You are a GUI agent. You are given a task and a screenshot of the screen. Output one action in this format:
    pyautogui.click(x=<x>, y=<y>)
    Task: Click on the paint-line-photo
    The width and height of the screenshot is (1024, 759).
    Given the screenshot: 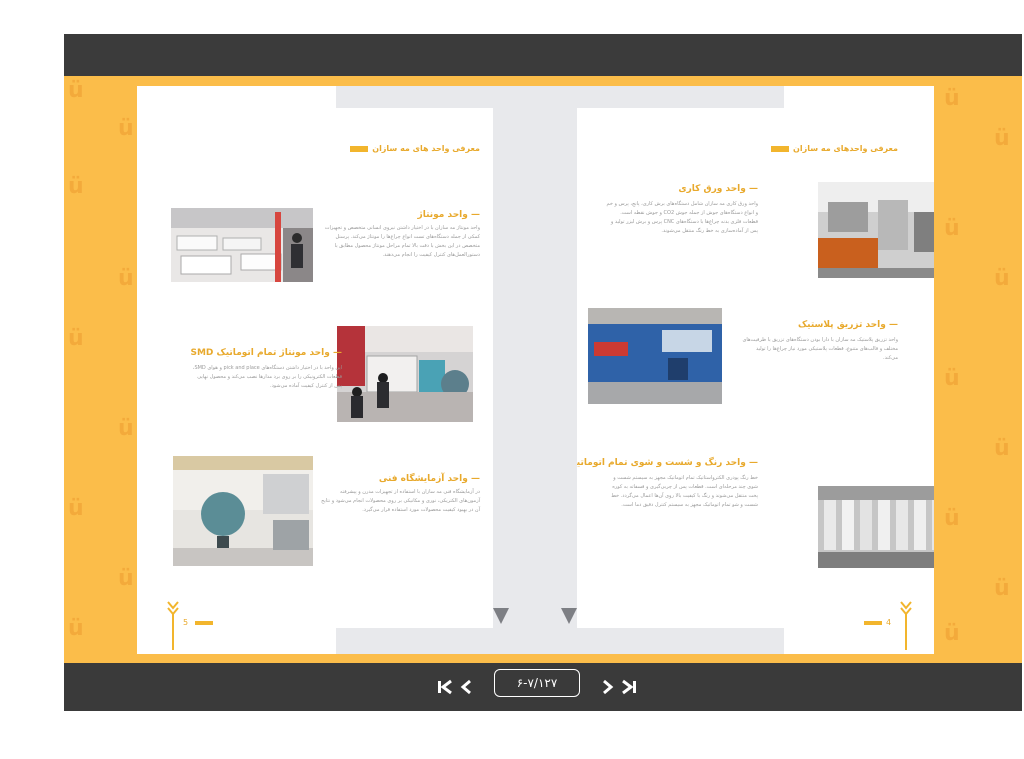 What is the action you would take?
    pyautogui.click(x=876, y=527)
    